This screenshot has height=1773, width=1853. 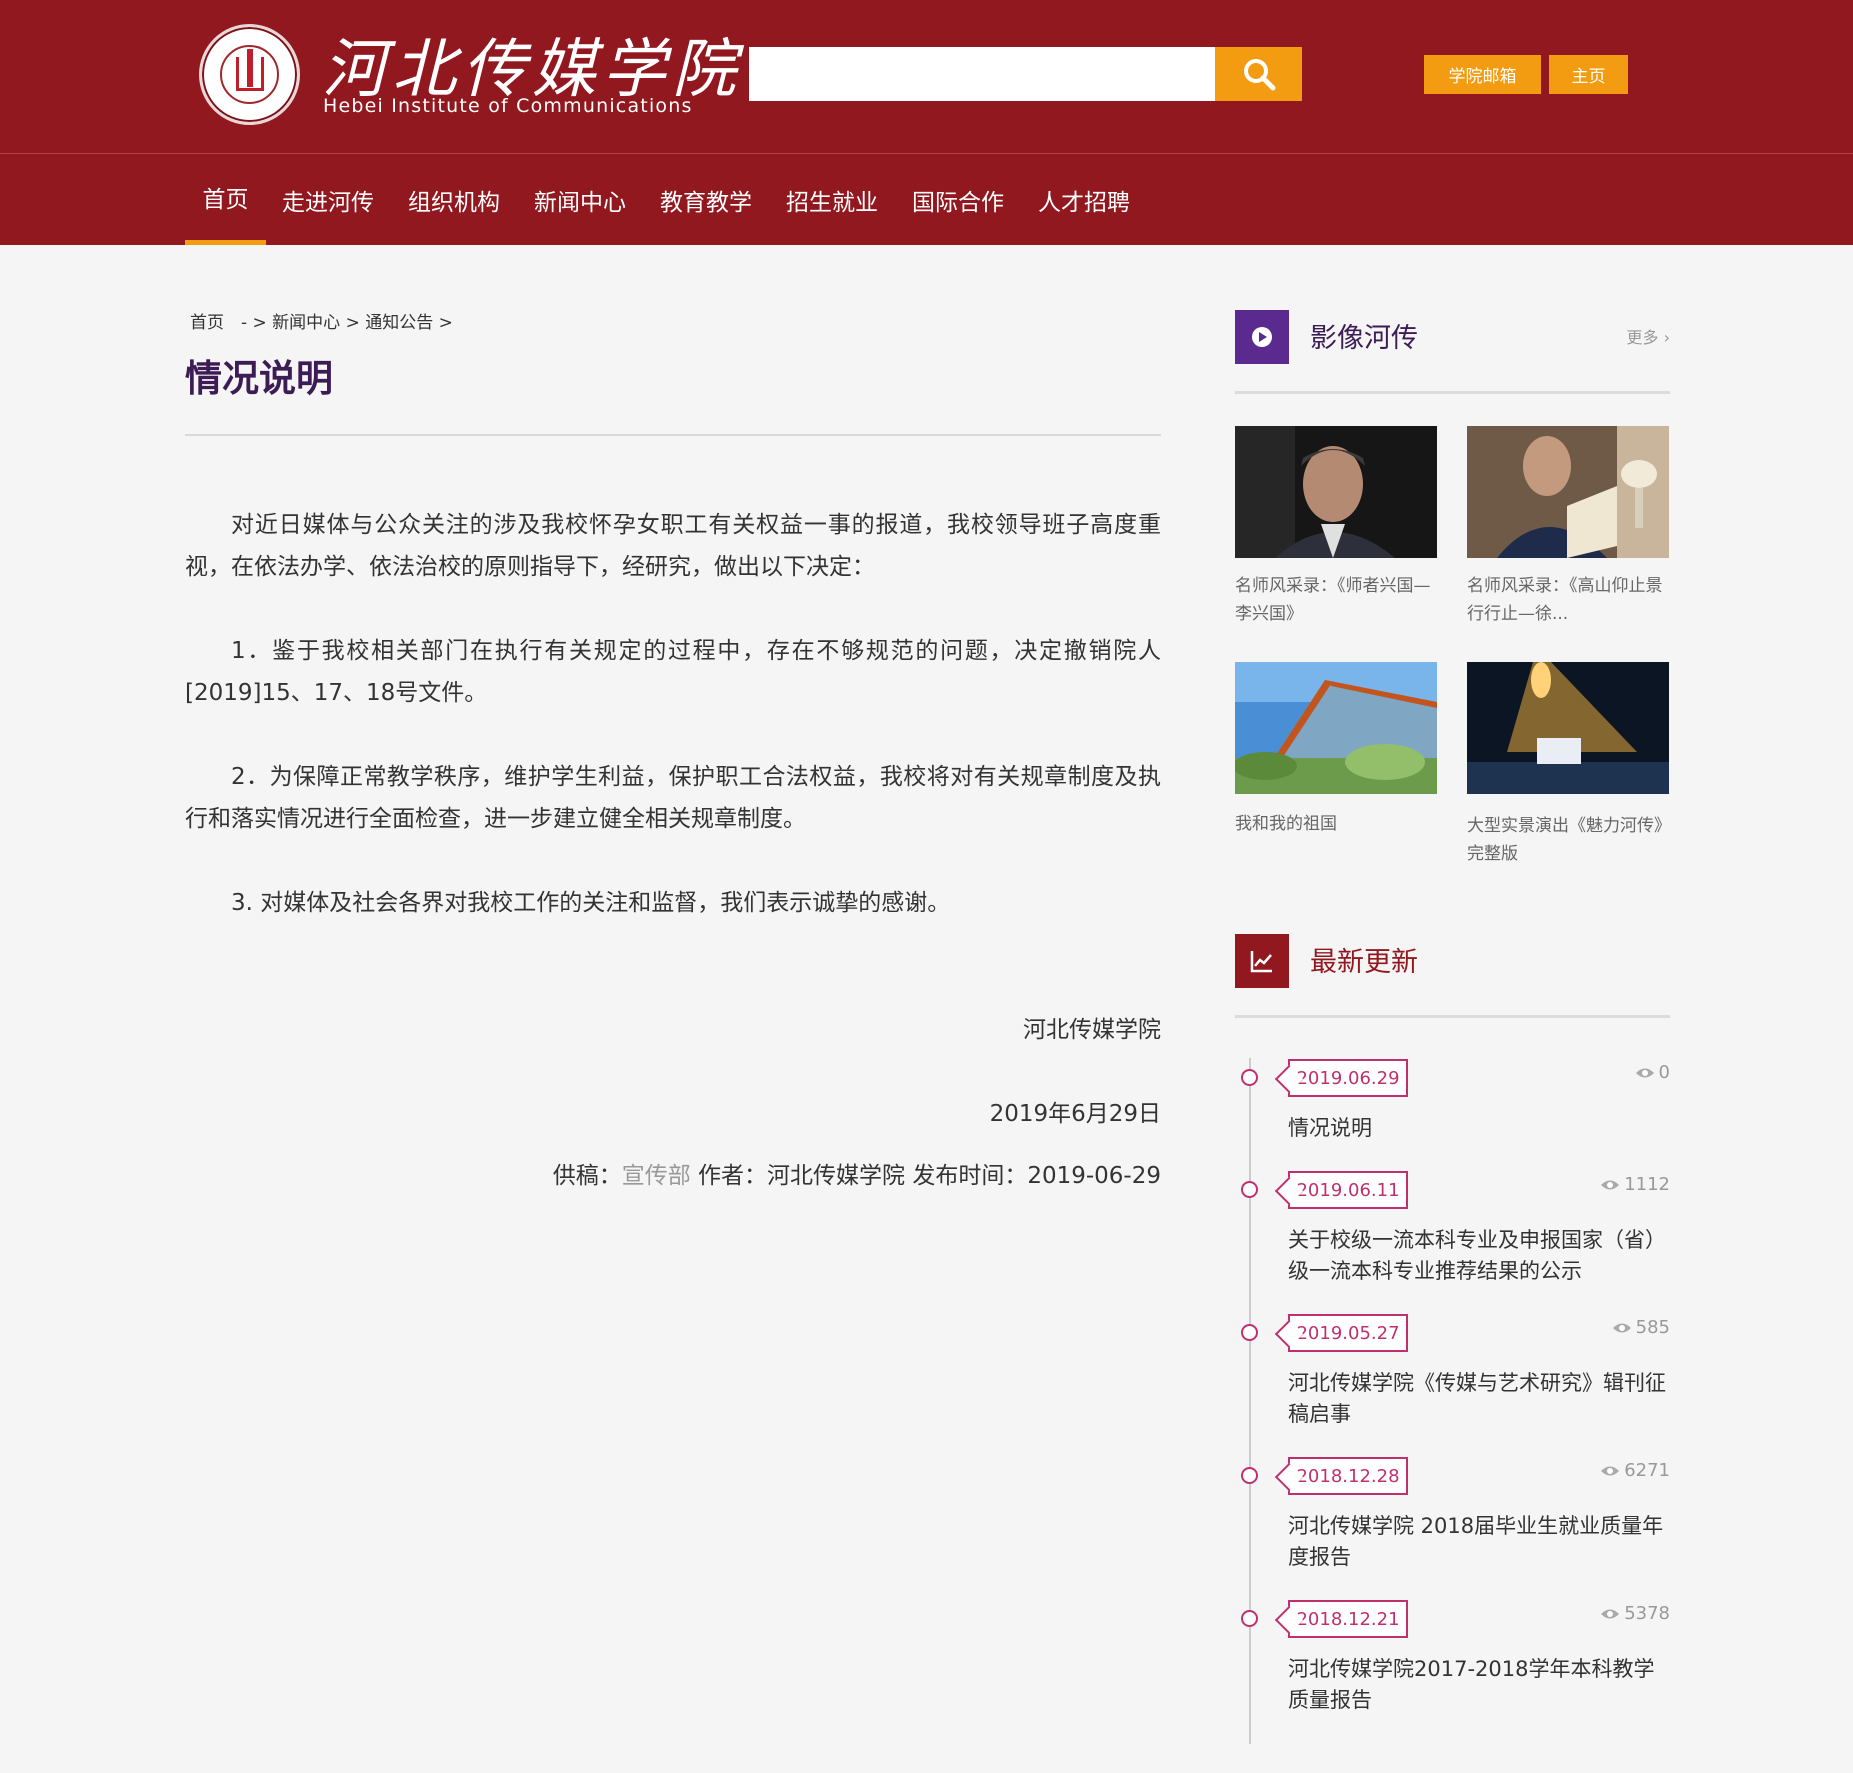 I want to click on gallery-caption: 大型实景演出《魅力河传》完整版, so click(x=1569, y=840).